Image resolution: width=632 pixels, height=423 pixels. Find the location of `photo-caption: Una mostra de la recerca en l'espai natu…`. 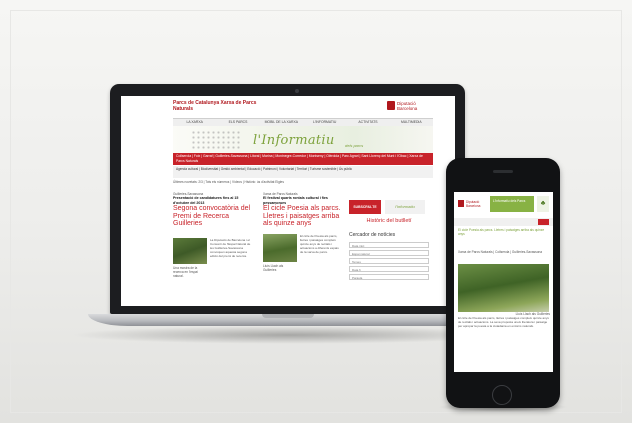

photo-caption: Una mostra de la recerca en l'espai natu… is located at coordinates (185, 272).